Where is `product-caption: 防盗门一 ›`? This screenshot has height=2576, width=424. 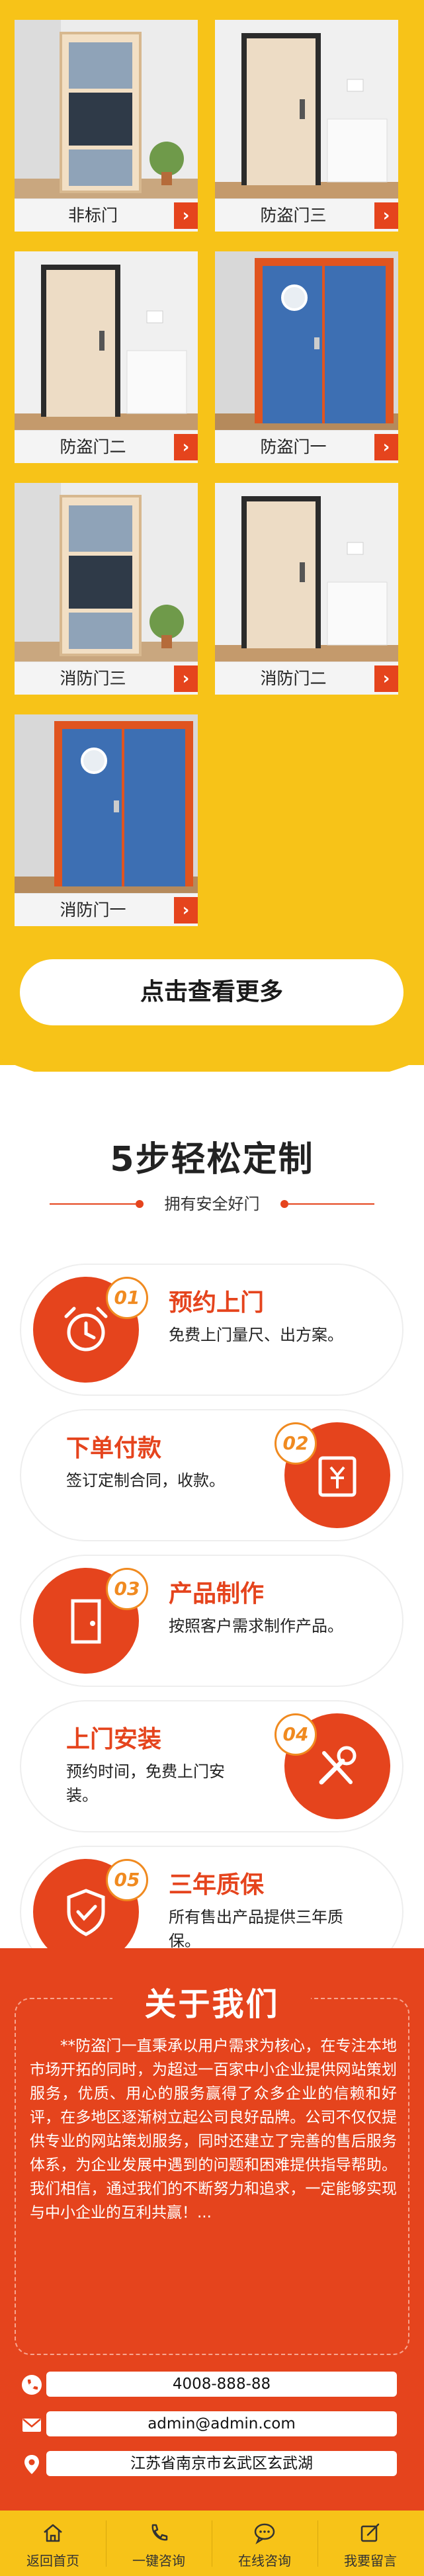 product-caption: 防盗门一 › is located at coordinates (306, 446).